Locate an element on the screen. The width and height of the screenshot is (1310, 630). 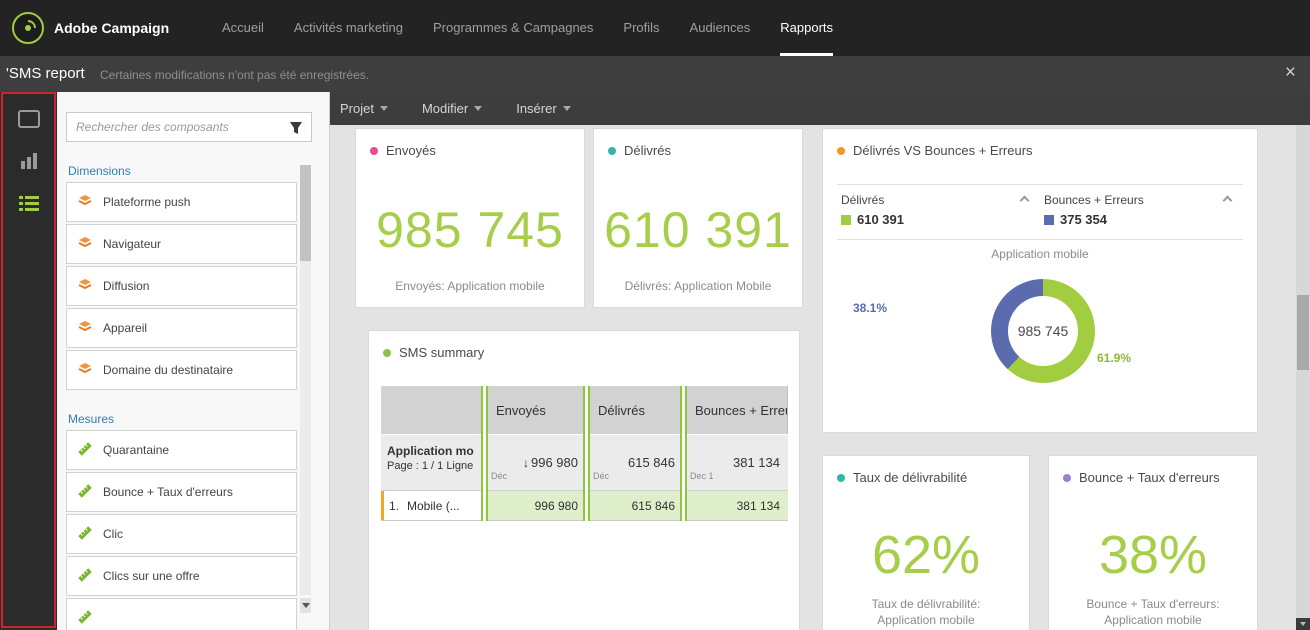
nav-item-activites-marketing: Activités marketing is located at coordinates (348, 28).